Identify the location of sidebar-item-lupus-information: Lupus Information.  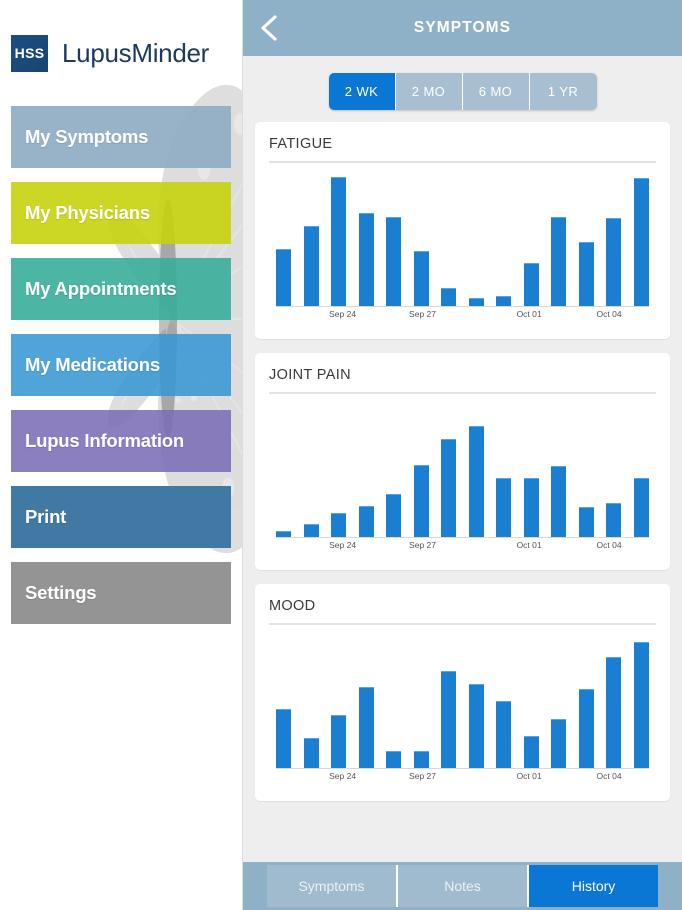
(121, 441).